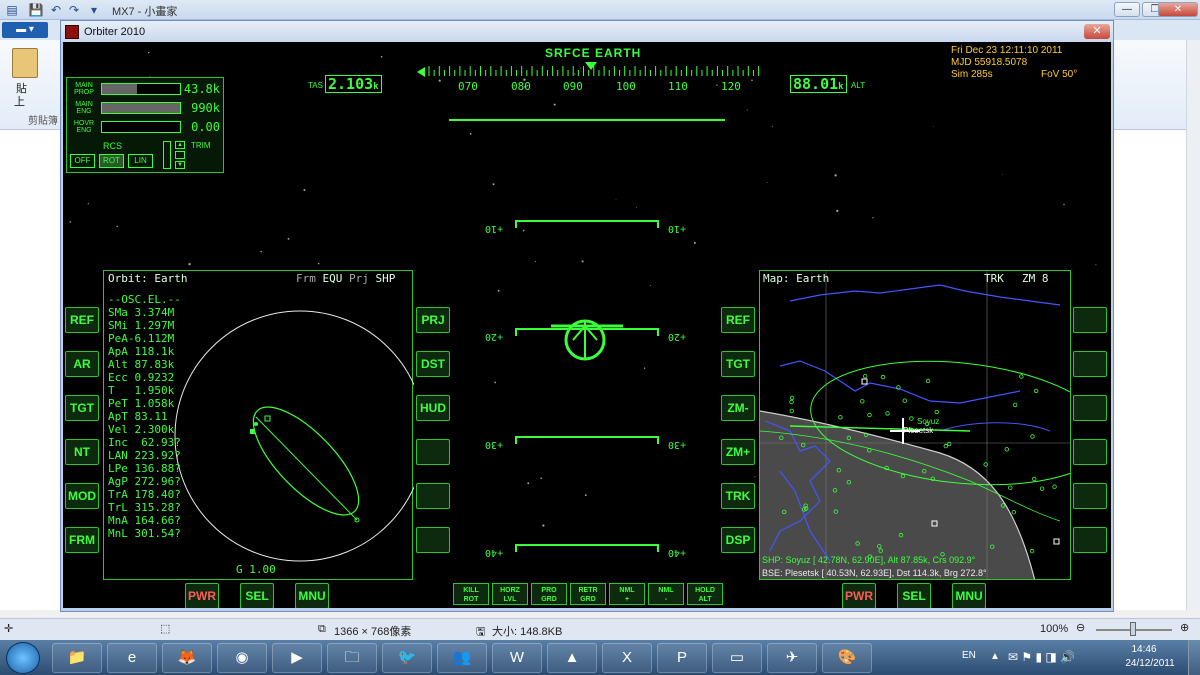 The image size is (1200, 675). What do you see at coordinates (84, 127) in the screenshot?
I see `engine-label: HOVR ENG` at bounding box center [84, 127].